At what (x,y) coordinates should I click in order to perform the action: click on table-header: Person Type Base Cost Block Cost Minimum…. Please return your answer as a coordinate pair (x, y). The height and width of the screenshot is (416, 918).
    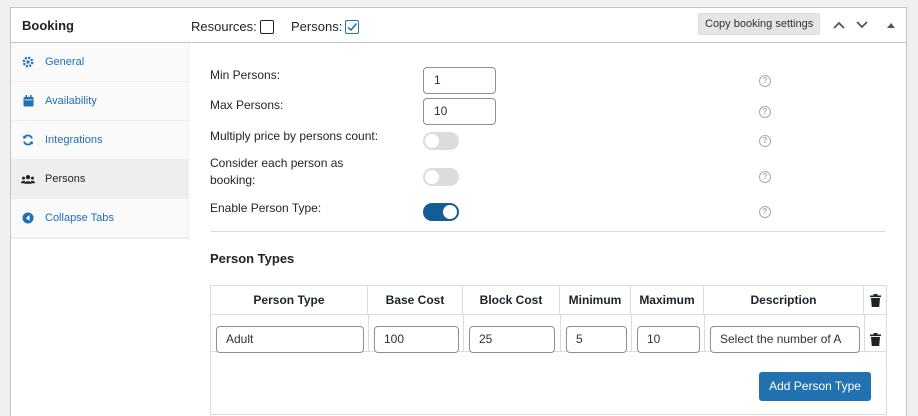
    Looking at the image, I should click on (548, 300).